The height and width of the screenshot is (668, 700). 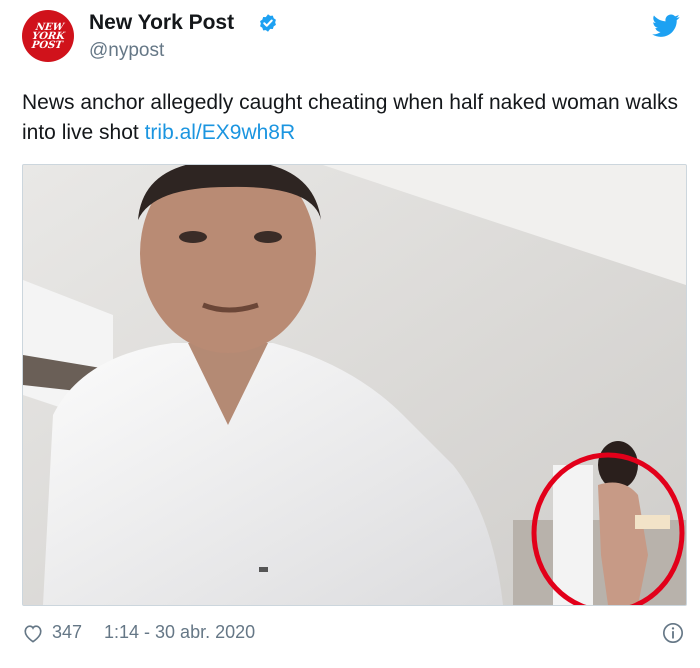 What do you see at coordinates (67, 632) in the screenshot?
I see `like-count: 347` at bounding box center [67, 632].